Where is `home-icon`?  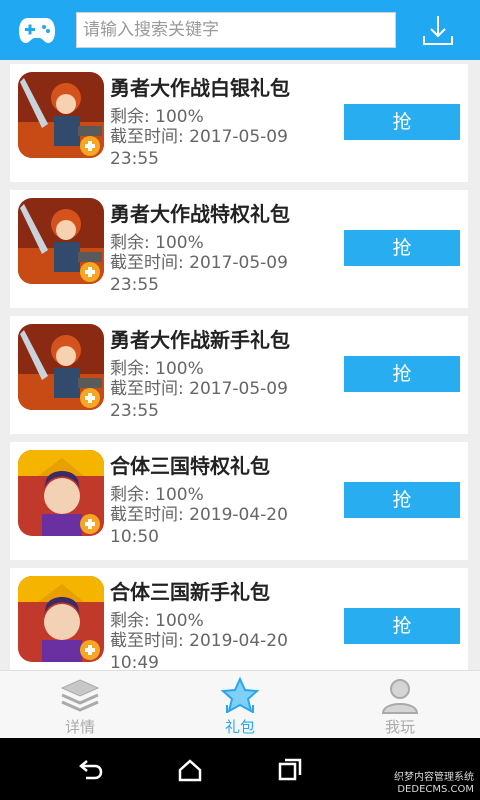 home-icon is located at coordinates (190, 770).